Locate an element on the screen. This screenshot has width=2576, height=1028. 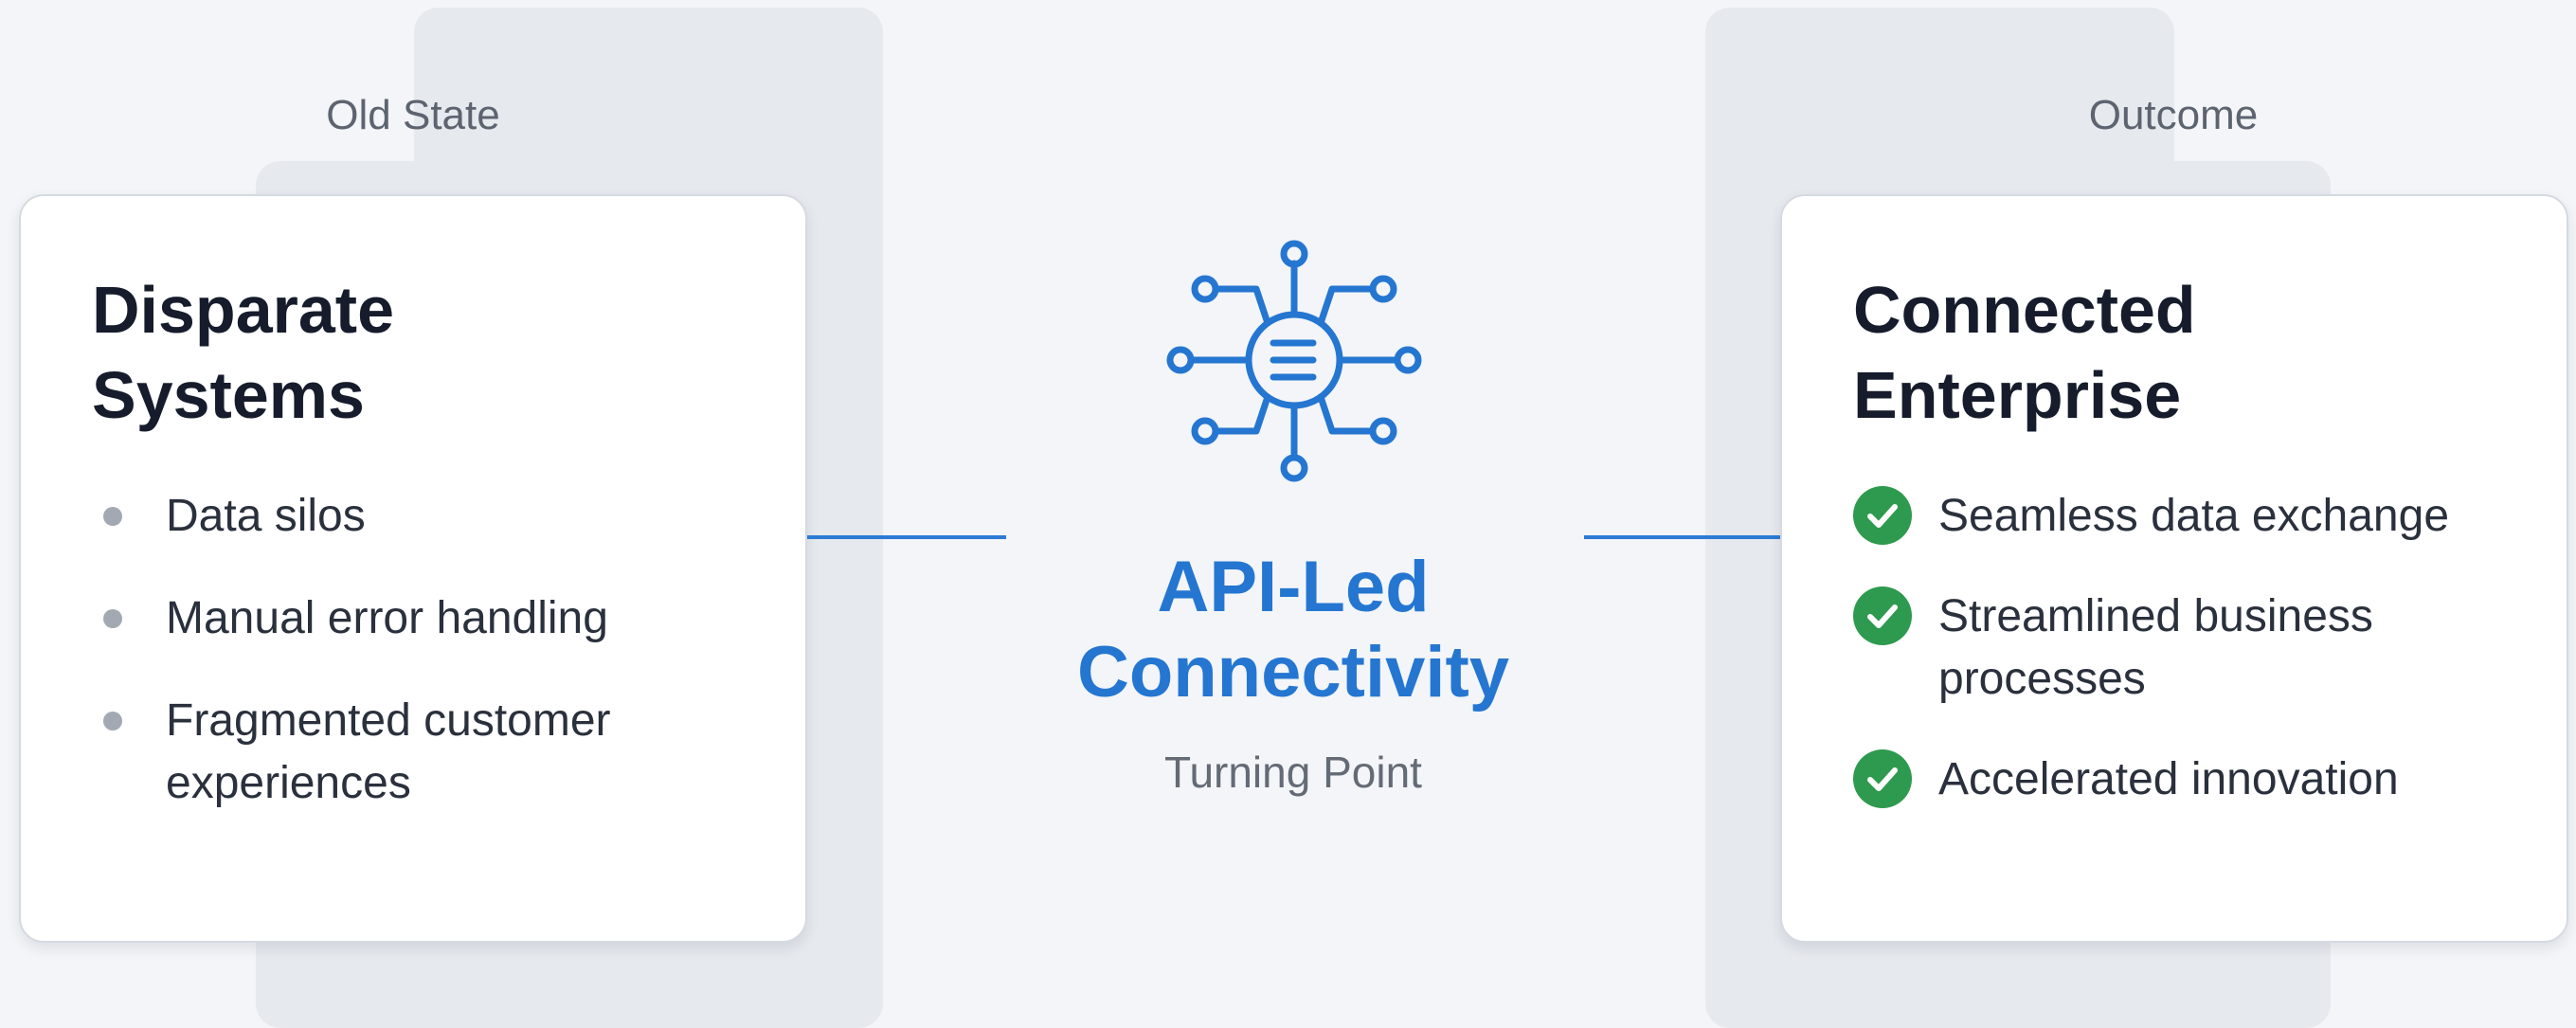
card-title: Connected Enterprise is located at coordinates (2024, 352).